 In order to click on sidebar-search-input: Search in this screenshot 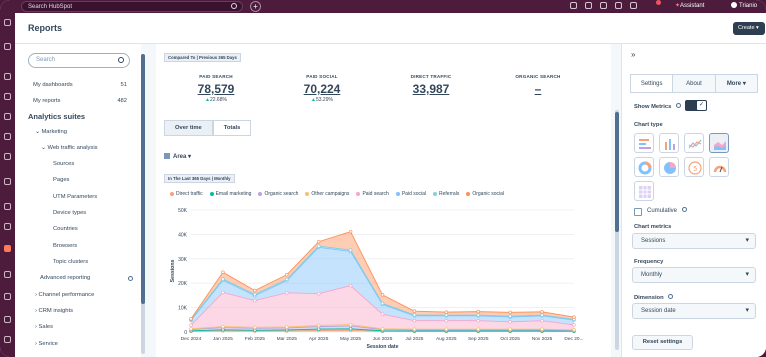, I will do `click(79, 60)`.